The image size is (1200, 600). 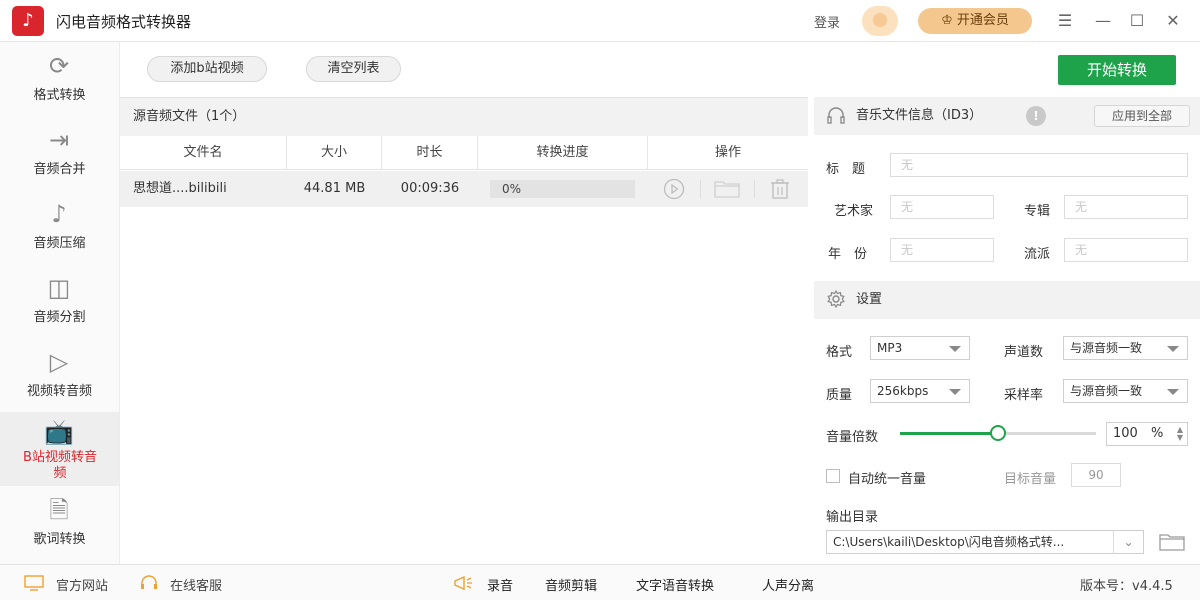 I want to click on lyrics-icon: 🗎, so click(x=59, y=510).